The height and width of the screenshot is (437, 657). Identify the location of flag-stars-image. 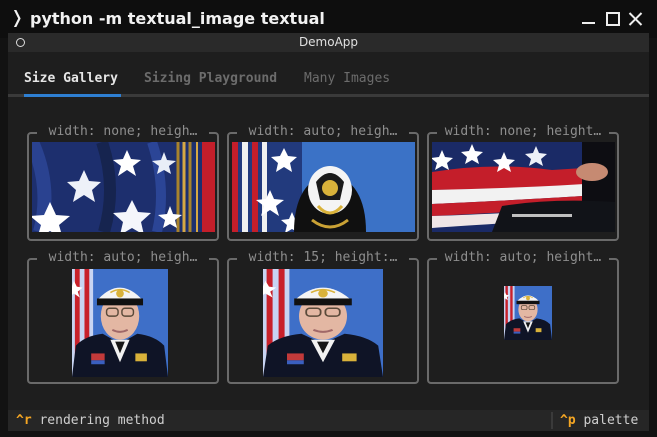
(123, 187).